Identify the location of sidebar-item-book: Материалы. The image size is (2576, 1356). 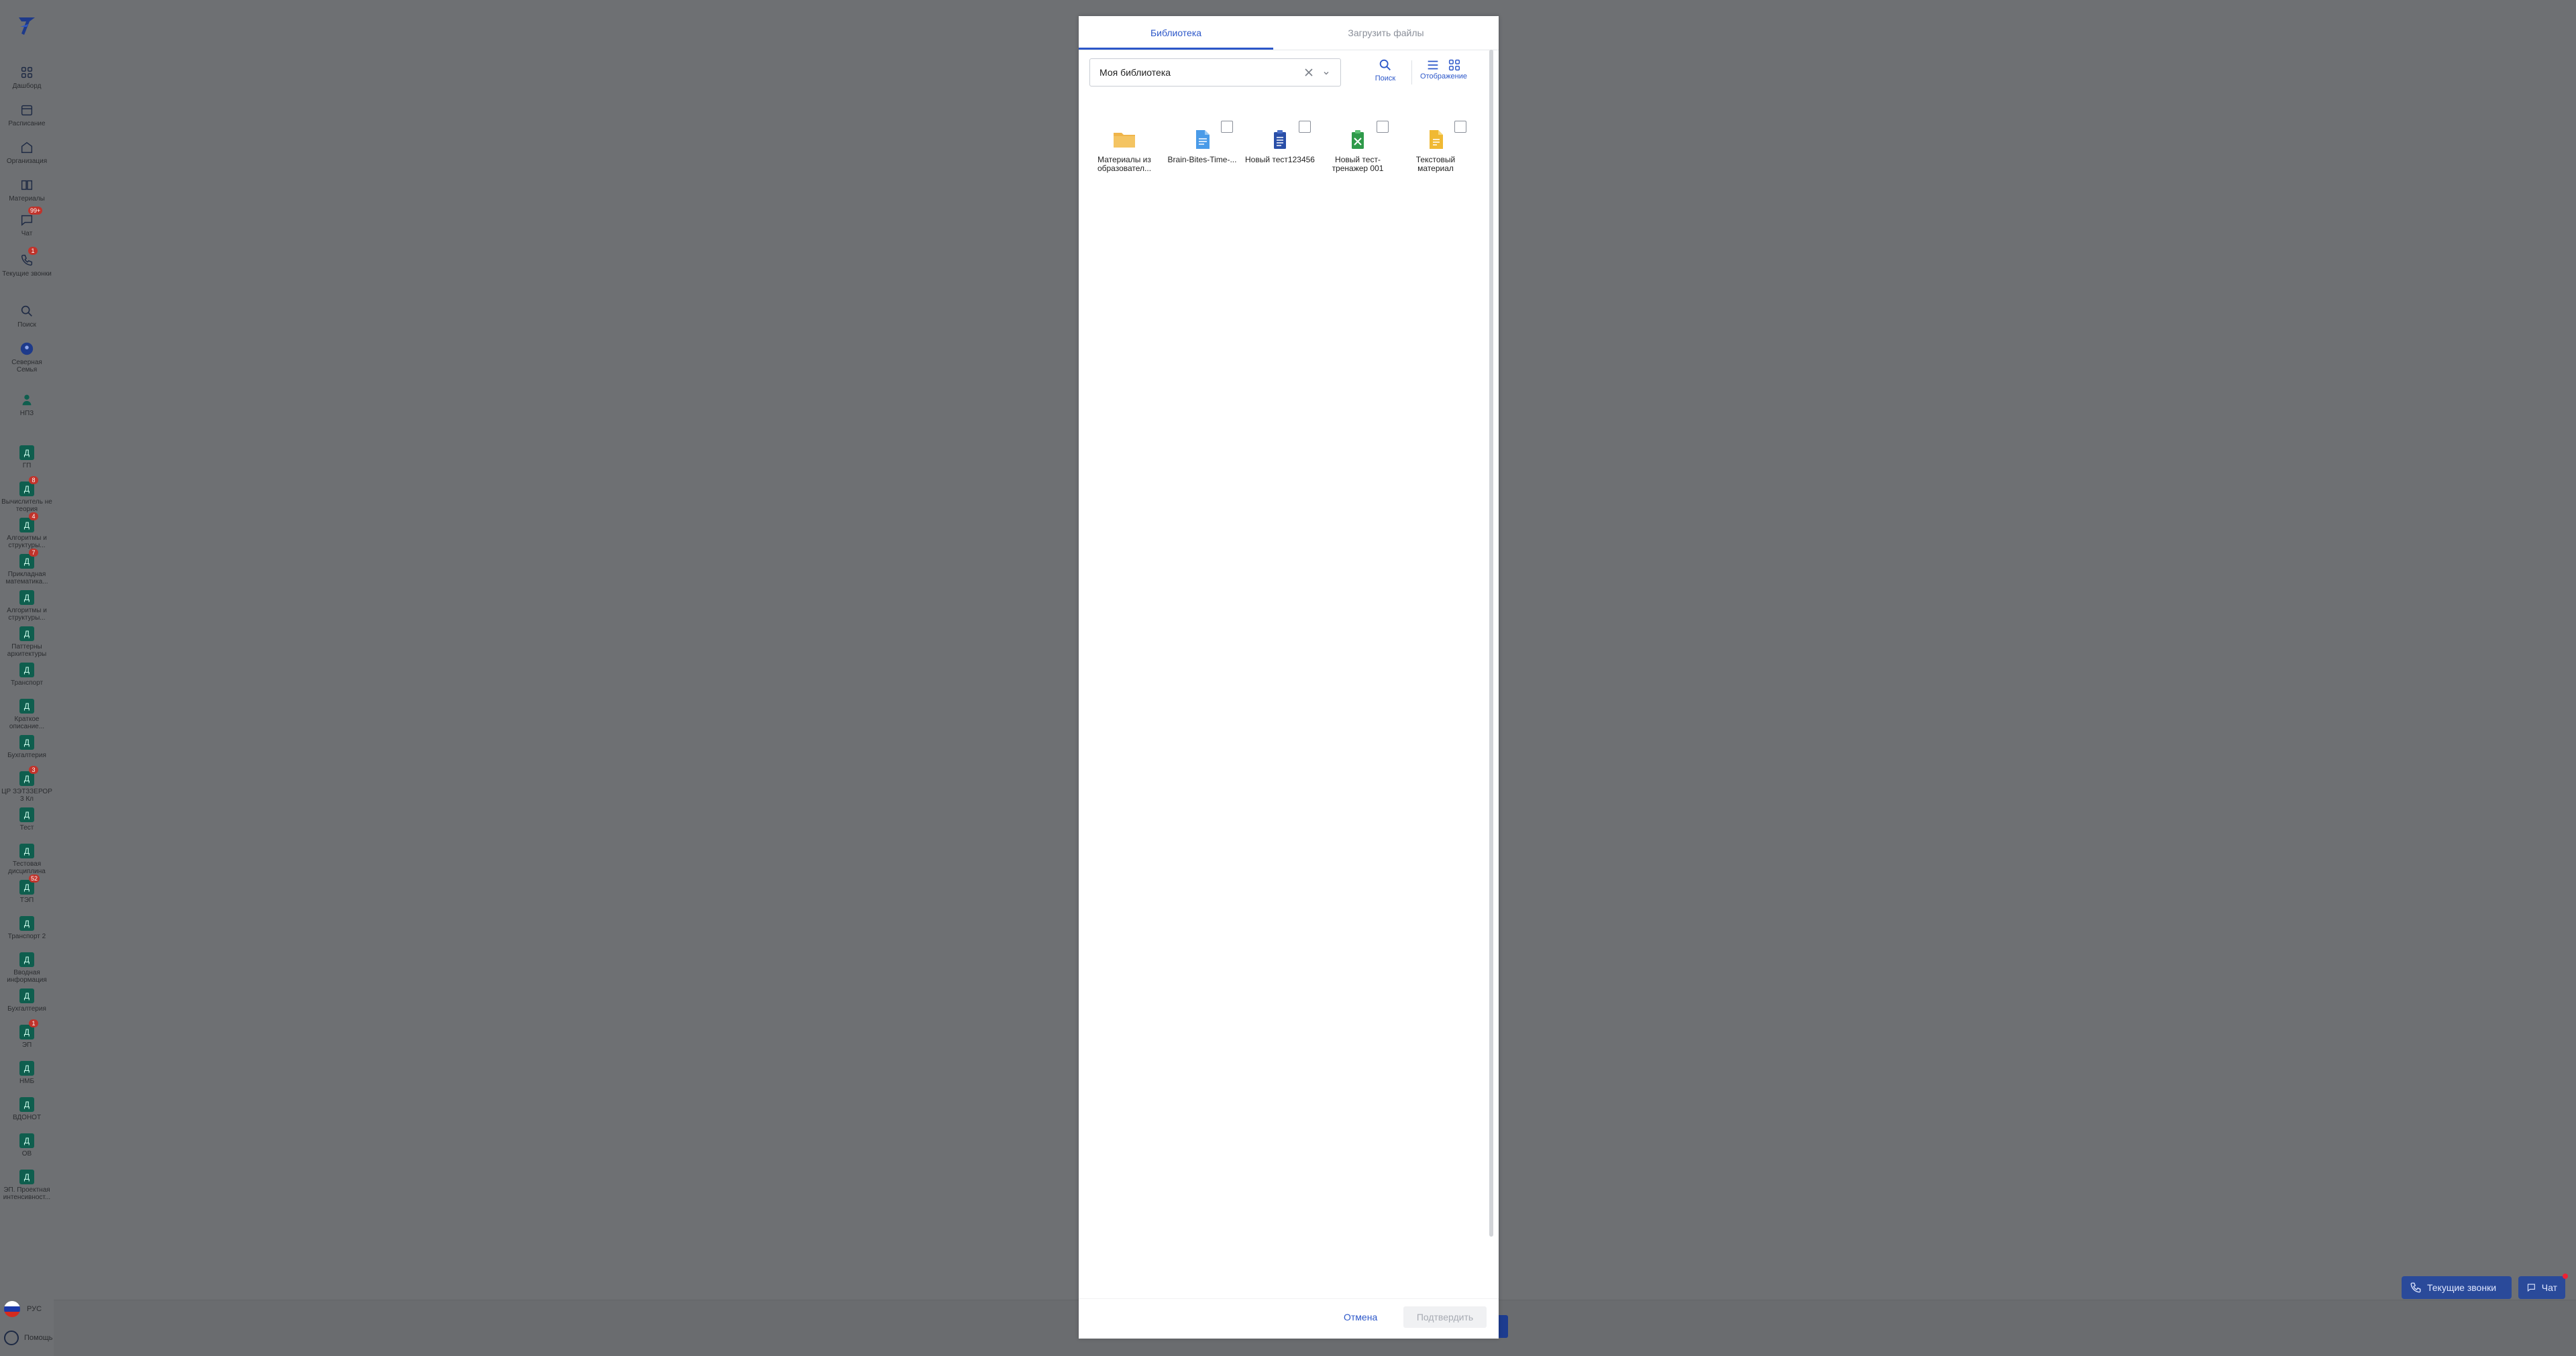
(27, 190).